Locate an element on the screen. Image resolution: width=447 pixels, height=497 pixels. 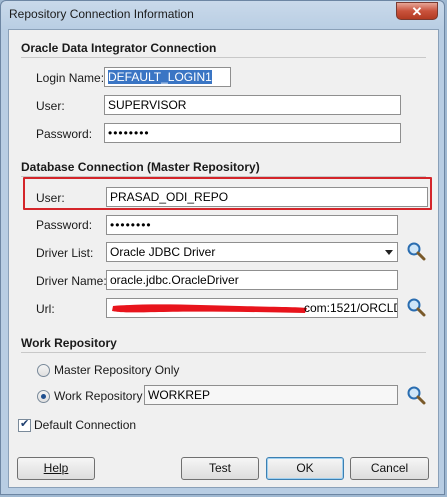
work-section-title: Work Repository is located at coordinates (69, 343).